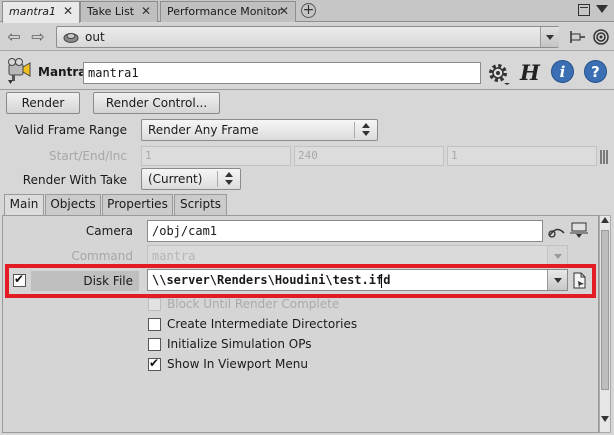  I want to click on tab-scripts: Scripts, so click(200, 204).